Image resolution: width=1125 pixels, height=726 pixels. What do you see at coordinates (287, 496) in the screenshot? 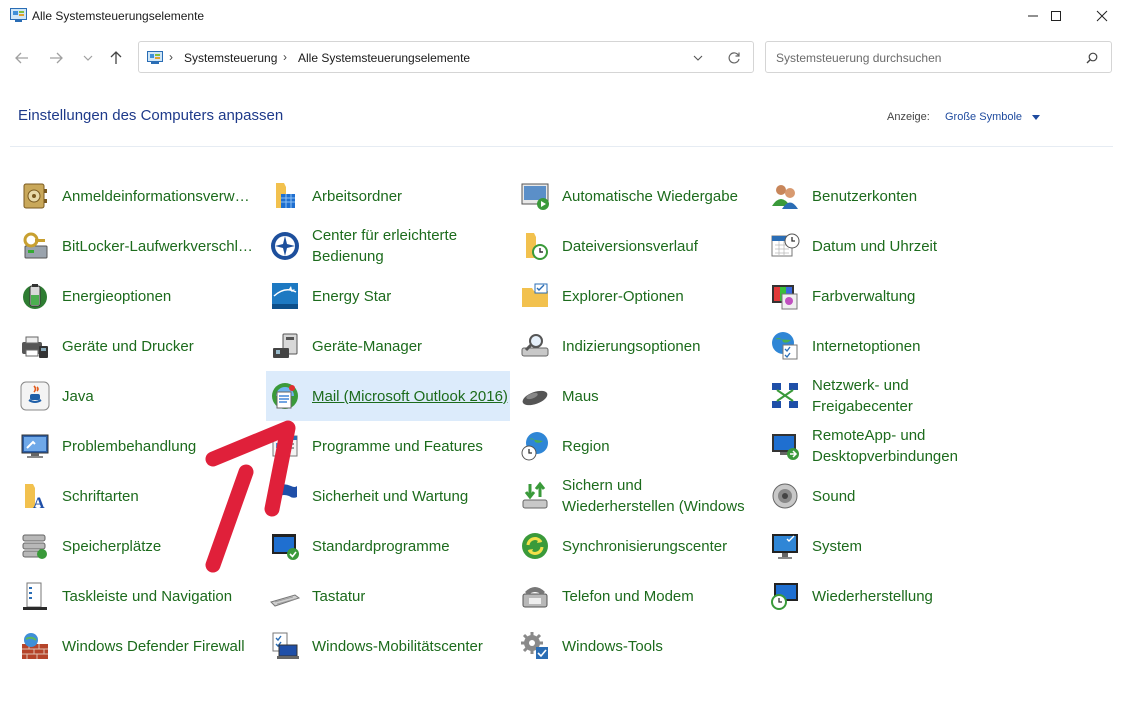
I see `flag-icon` at bounding box center [287, 496].